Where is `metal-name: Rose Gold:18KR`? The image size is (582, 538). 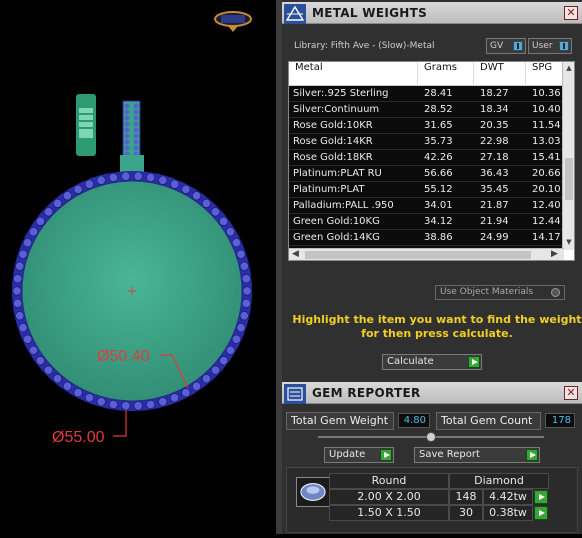
metal-name: Rose Gold:18KR is located at coordinates (333, 157).